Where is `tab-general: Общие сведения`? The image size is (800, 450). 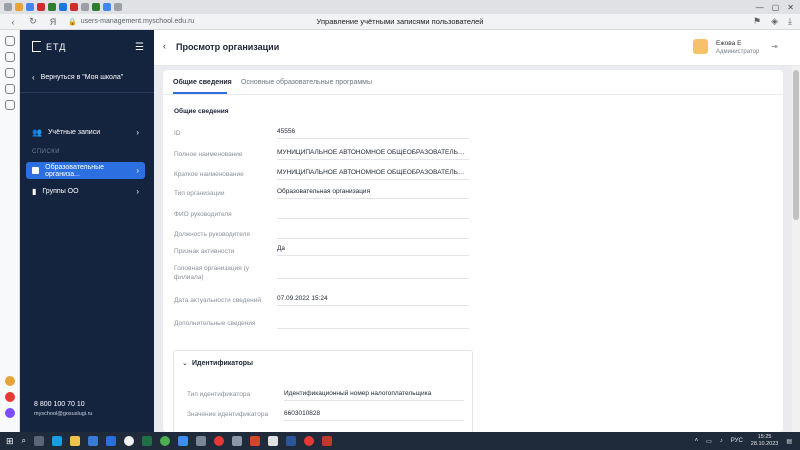
tab-general: Общие сведения is located at coordinates (202, 82).